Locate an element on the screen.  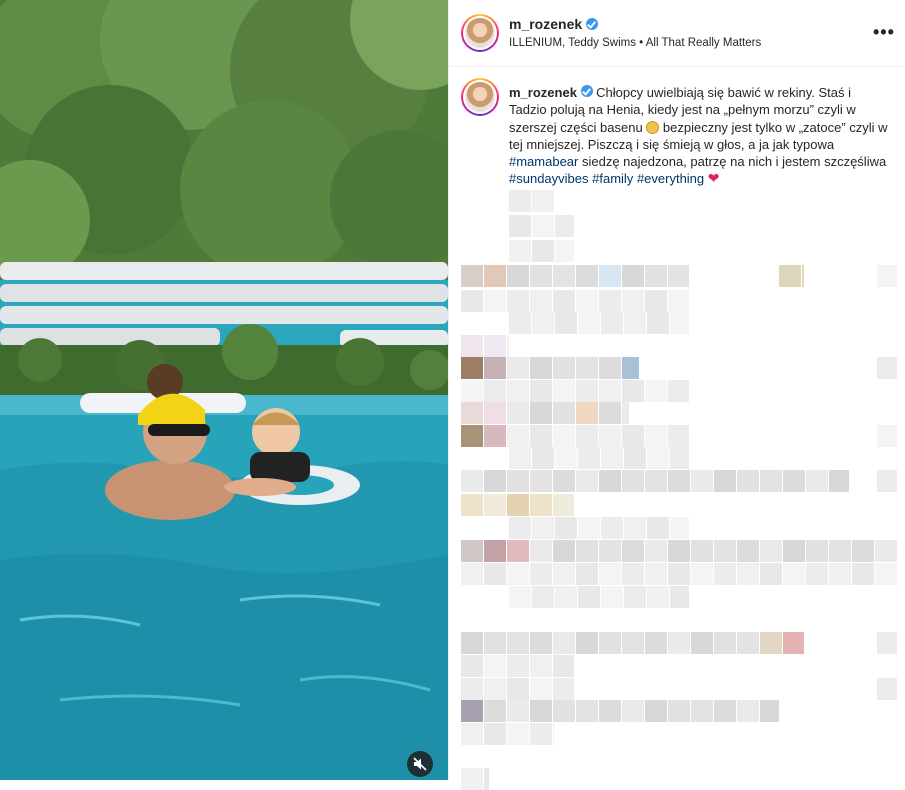
caption-avatar is located at coordinates (480, 97).